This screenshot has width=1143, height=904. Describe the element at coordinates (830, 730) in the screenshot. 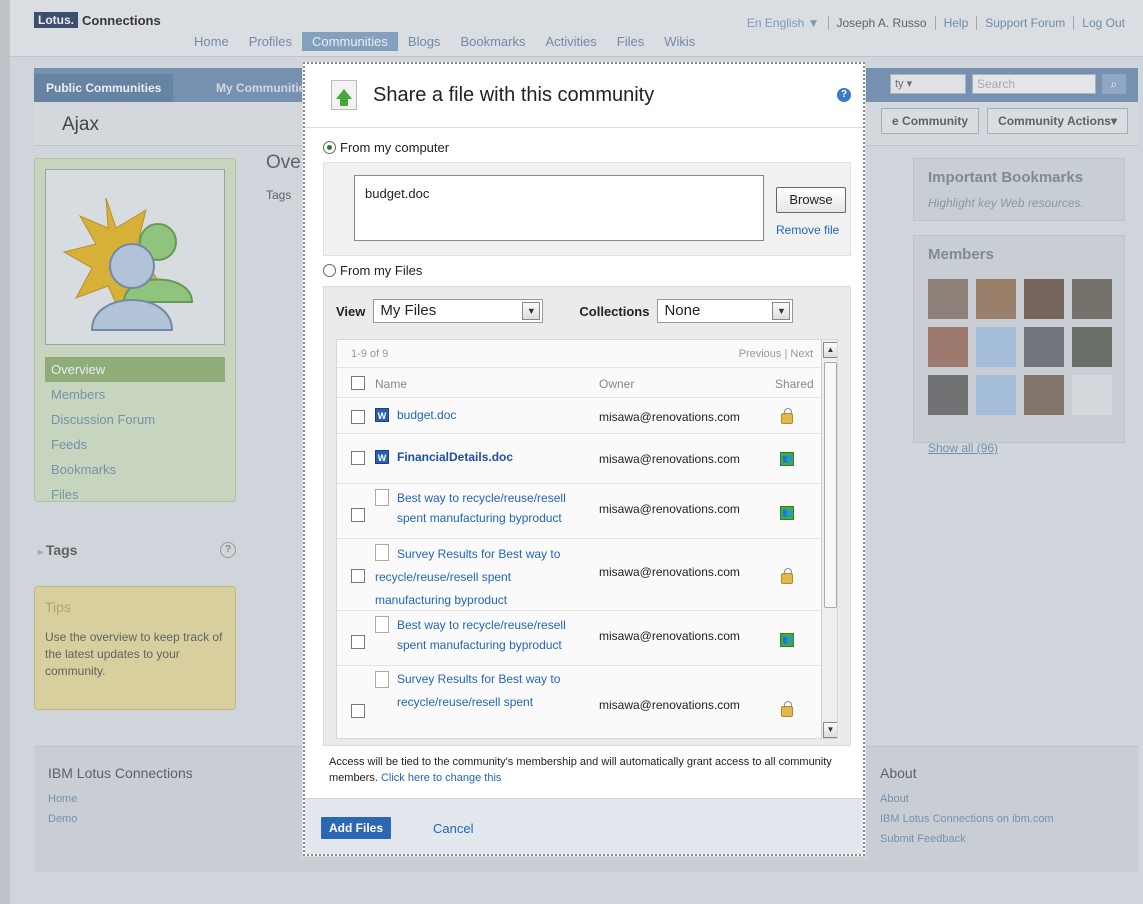

I see `scroll-down-icon: ▼` at that location.